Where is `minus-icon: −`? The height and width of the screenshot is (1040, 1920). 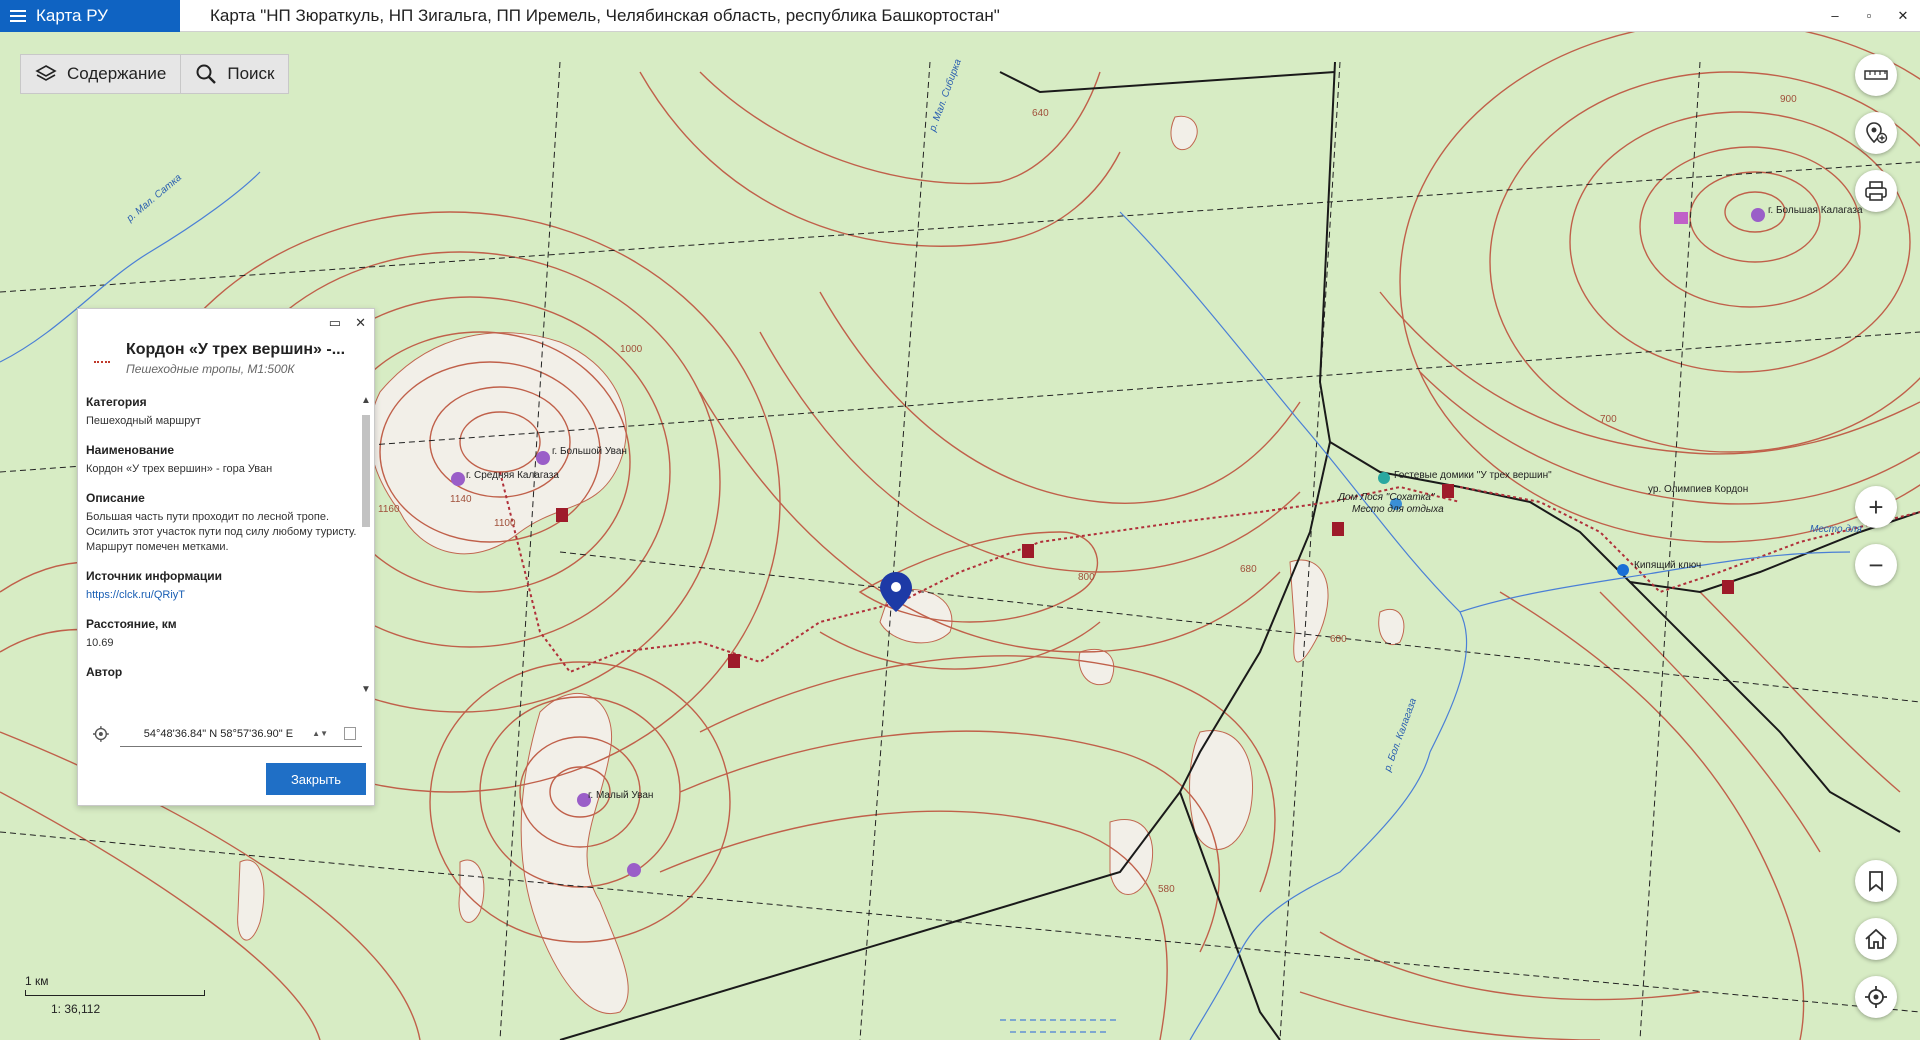 minus-icon: − is located at coordinates (1876, 564).